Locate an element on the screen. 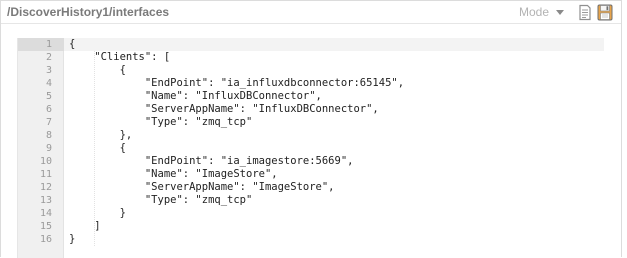 This screenshot has height=258, width=627. line-number: 8 is located at coordinates (48, 135).